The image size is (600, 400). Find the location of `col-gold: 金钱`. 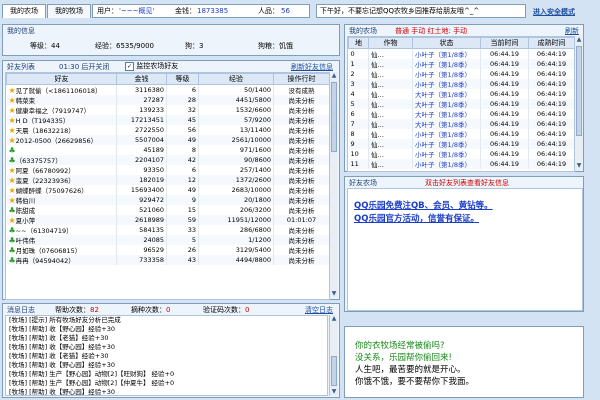

col-gold: 金钱 is located at coordinates (141, 79).